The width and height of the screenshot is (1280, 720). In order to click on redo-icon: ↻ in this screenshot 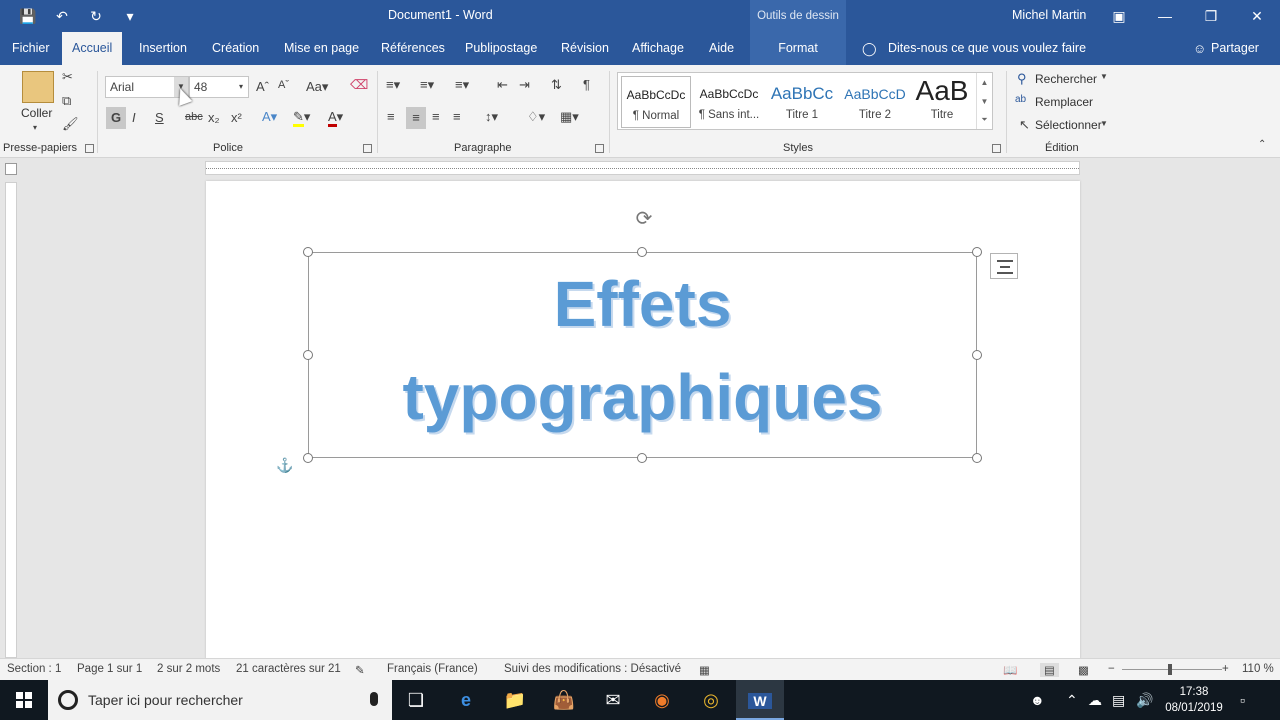, I will do `click(96, 16)`.